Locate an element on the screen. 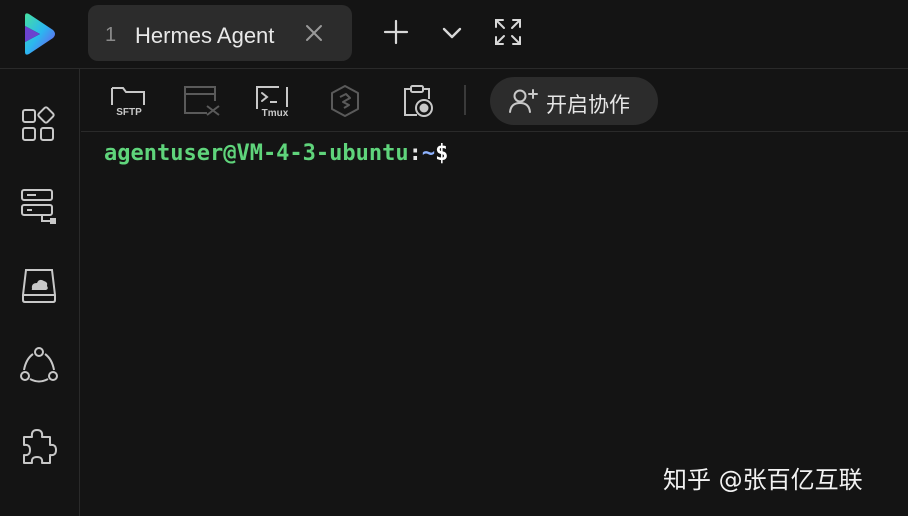 The image size is (908, 516). chevron-down-icon is located at coordinates (452, 32).